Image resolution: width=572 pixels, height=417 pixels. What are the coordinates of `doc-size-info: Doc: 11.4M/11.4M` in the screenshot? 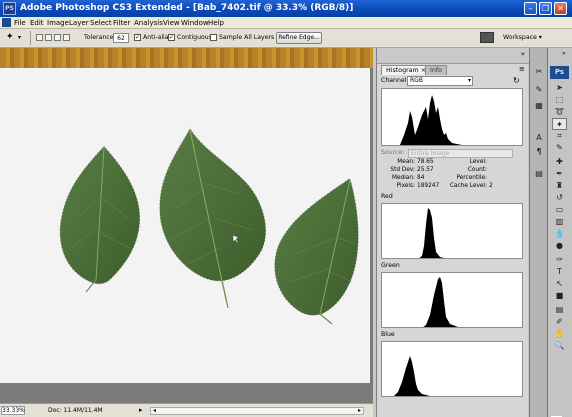 It's located at (75, 410).